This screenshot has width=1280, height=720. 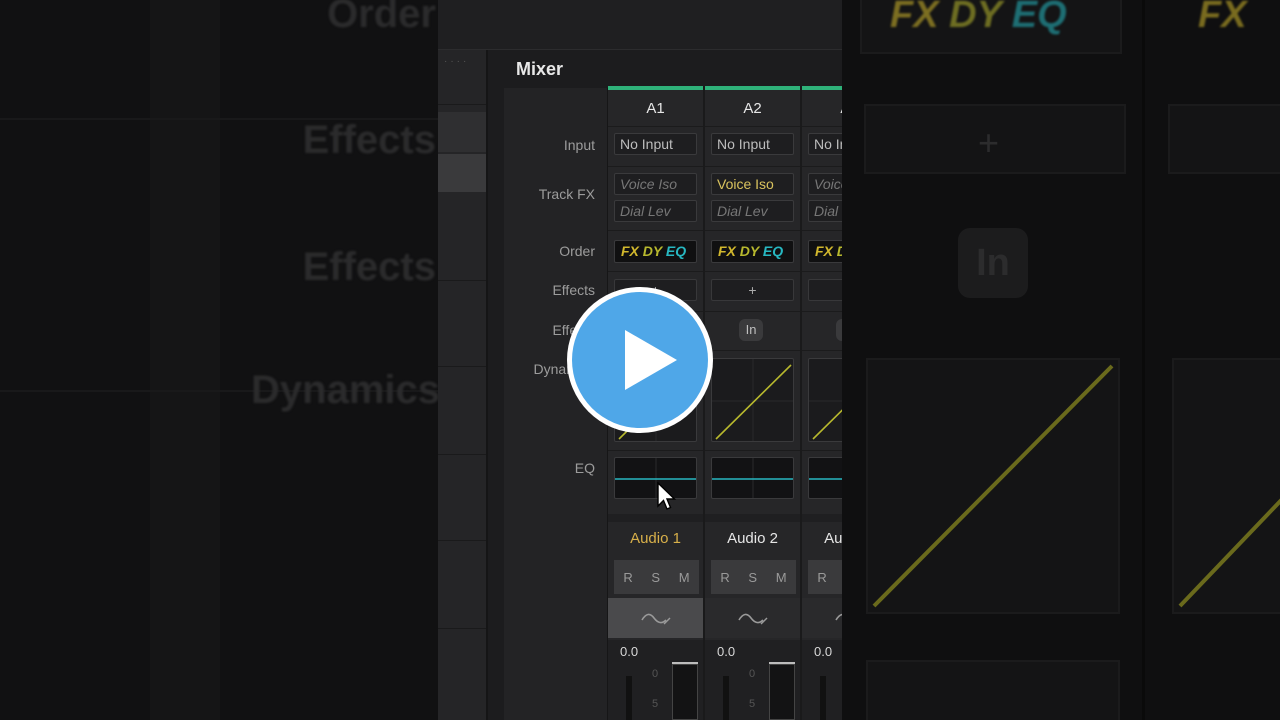 What do you see at coordinates (577, 251) in the screenshot?
I see `row-label-order: Order` at bounding box center [577, 251].